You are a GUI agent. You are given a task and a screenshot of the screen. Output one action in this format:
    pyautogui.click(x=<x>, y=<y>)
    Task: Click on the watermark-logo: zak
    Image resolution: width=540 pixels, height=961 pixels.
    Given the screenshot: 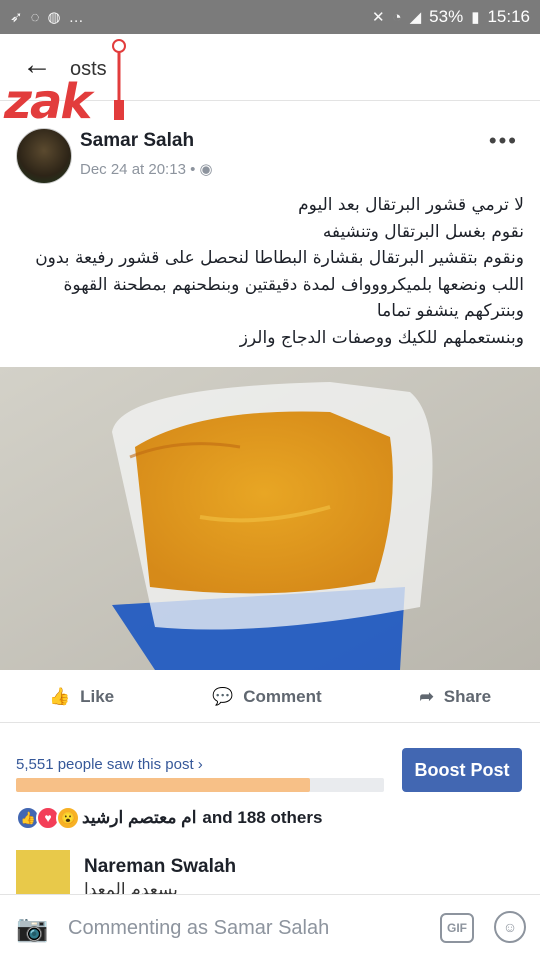 What is the action you would take?
    pyautogui.click(x=48, y=102)
    